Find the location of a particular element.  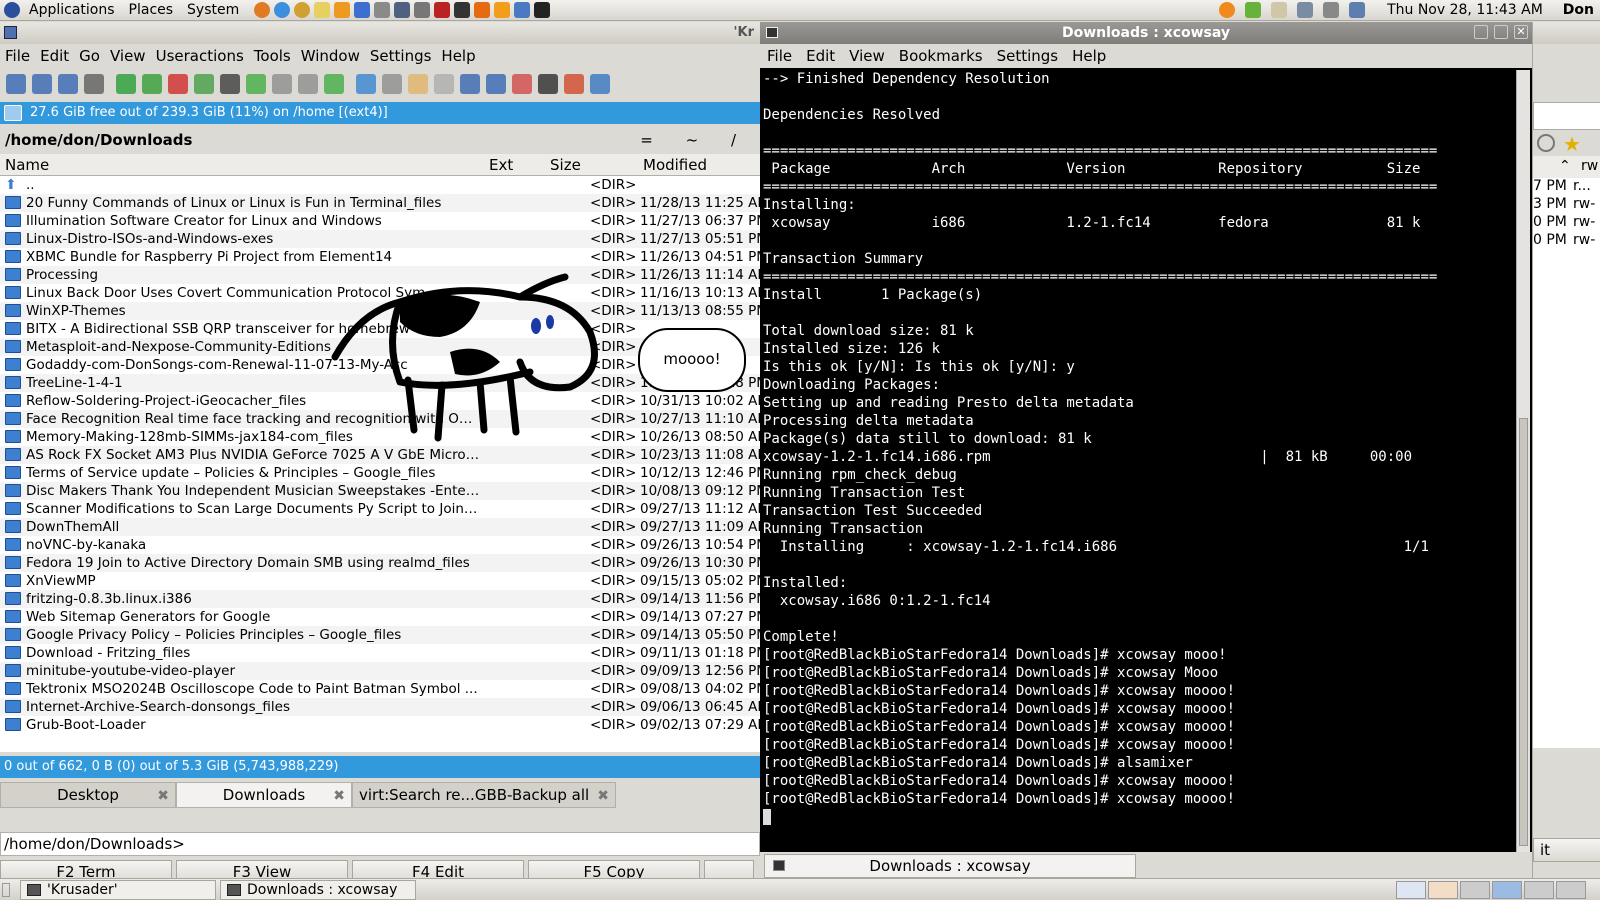

forward-icon is located at coordinates (42, 84).